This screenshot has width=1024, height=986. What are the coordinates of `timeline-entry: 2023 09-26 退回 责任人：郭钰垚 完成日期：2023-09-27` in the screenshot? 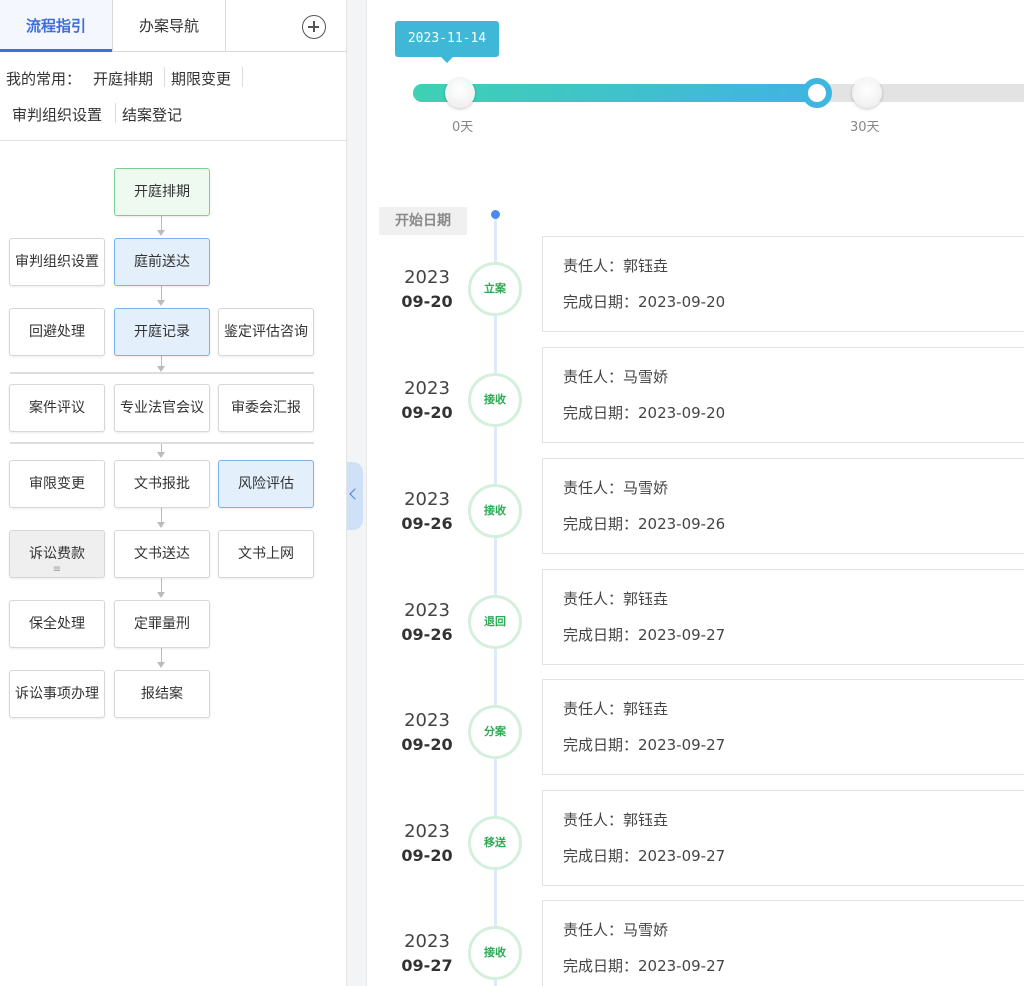 It's located at (512, 617).